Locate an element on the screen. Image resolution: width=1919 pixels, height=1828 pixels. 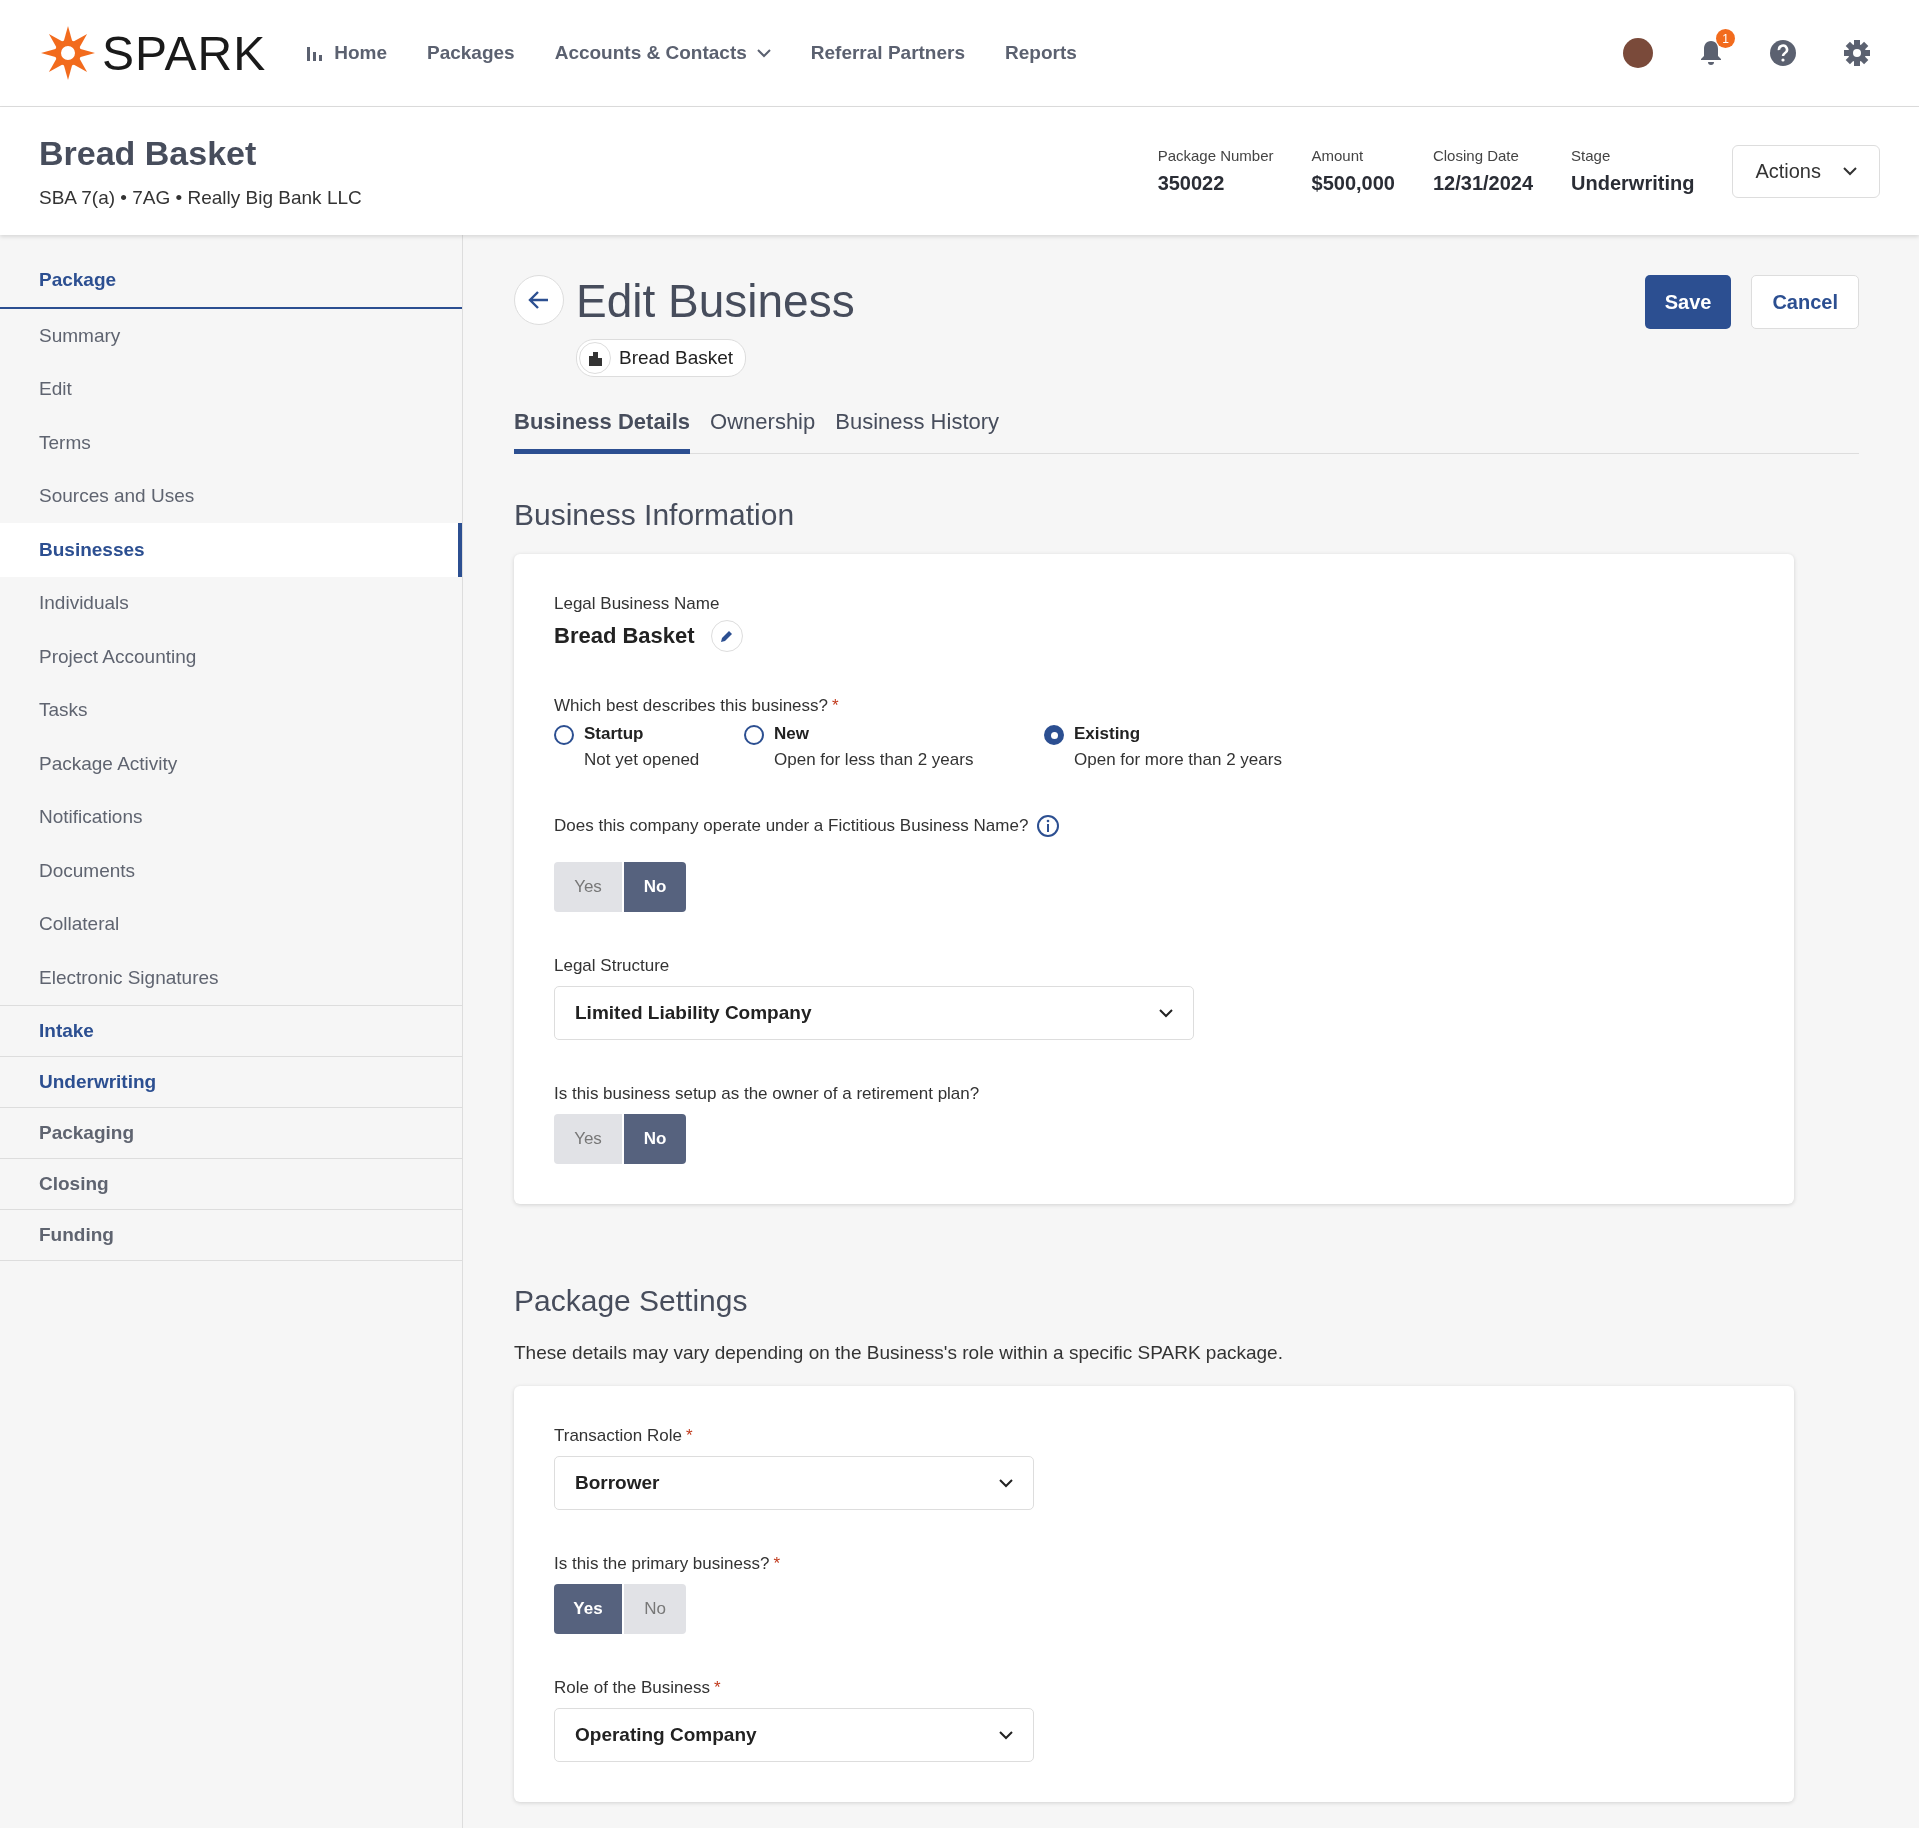
field-label: Is this the primary business? is located at coordinates (662, 1564).